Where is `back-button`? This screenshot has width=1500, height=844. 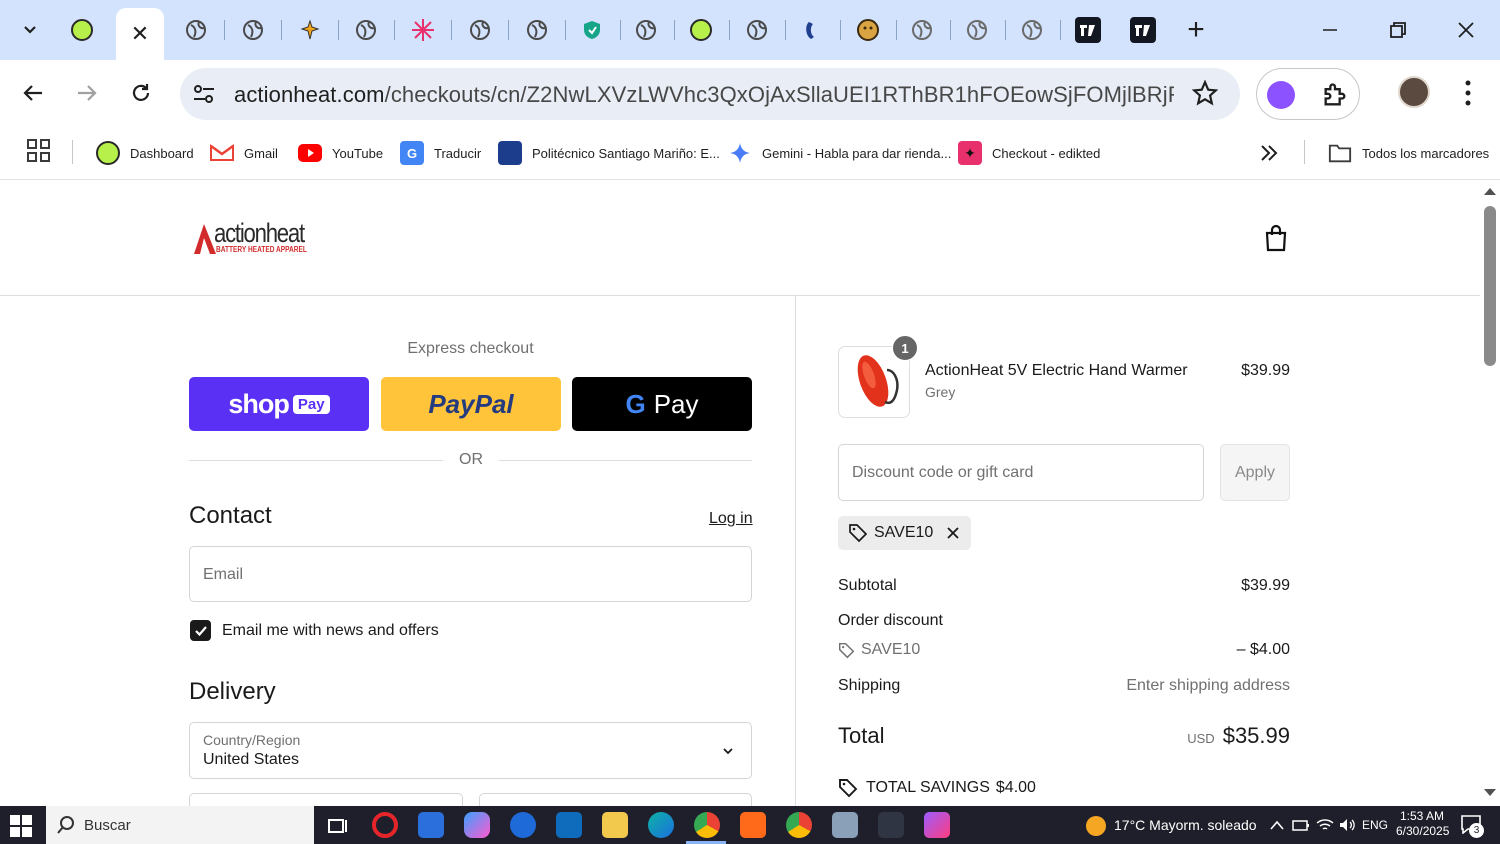 back-button is located at coordinates (33, 93).